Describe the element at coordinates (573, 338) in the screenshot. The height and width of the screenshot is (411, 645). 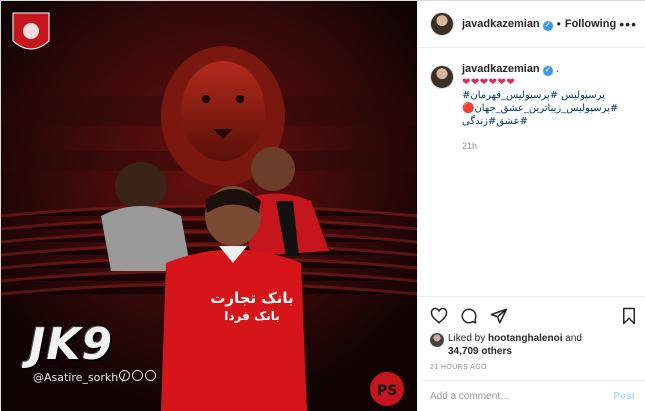
I see `likes-and: and` at that location.